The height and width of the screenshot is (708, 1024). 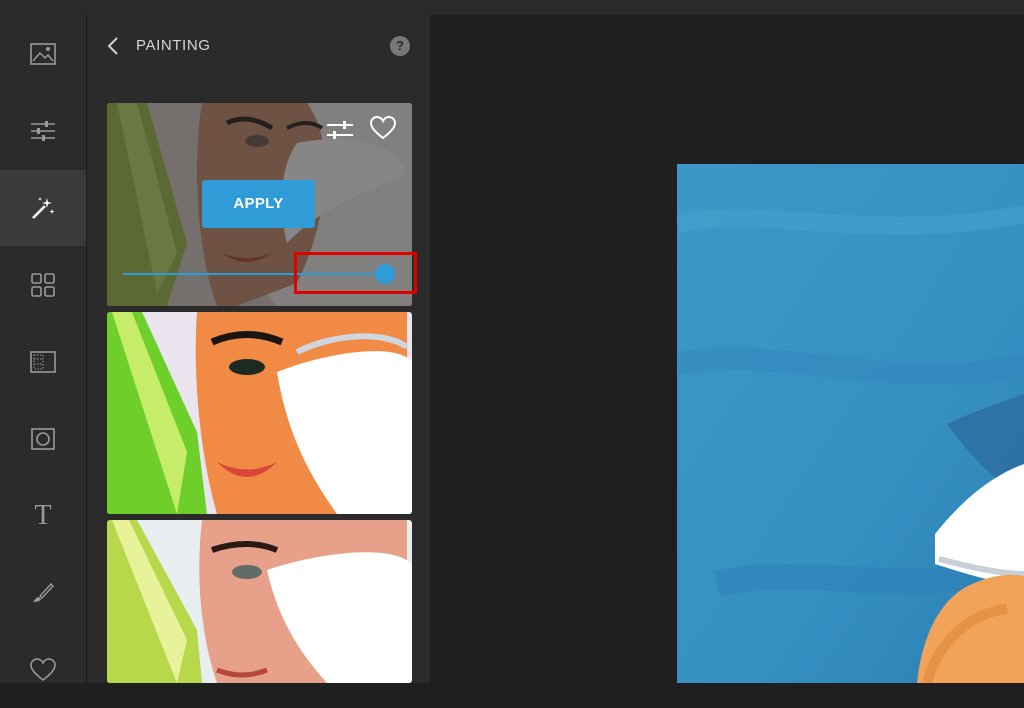 I want to click on top-bar, so click(x=512, y=7).